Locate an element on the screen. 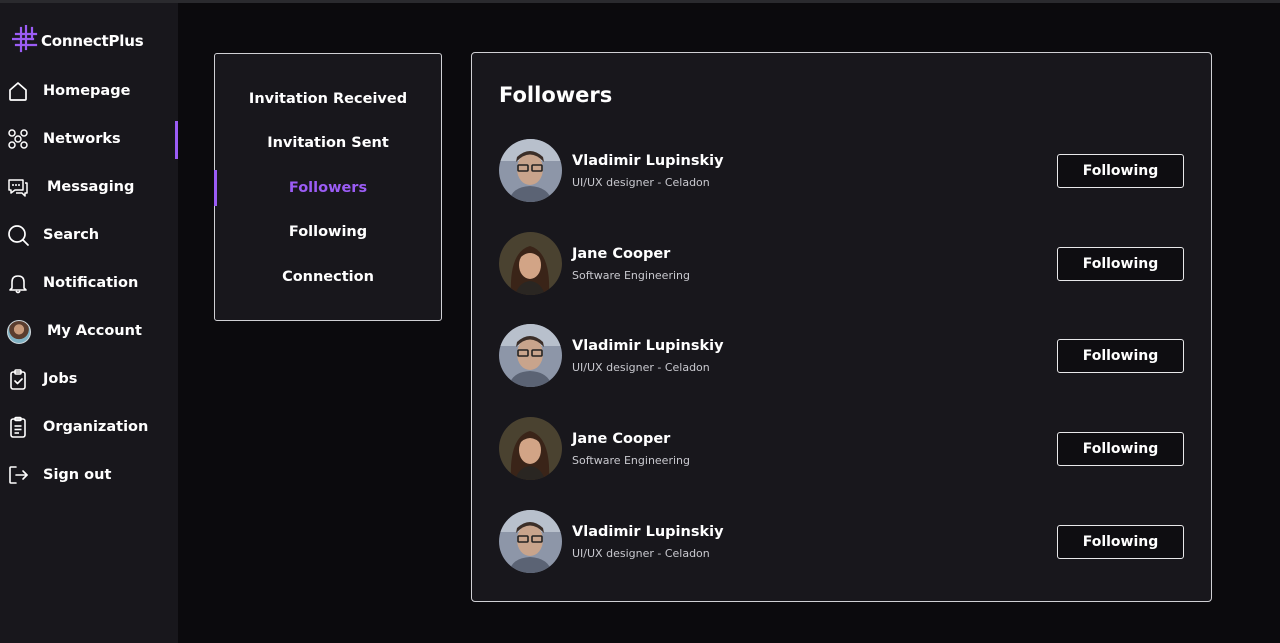 The image size is (1280, 643). nav-messaging: Messaging is located at coordinates (89, 187).